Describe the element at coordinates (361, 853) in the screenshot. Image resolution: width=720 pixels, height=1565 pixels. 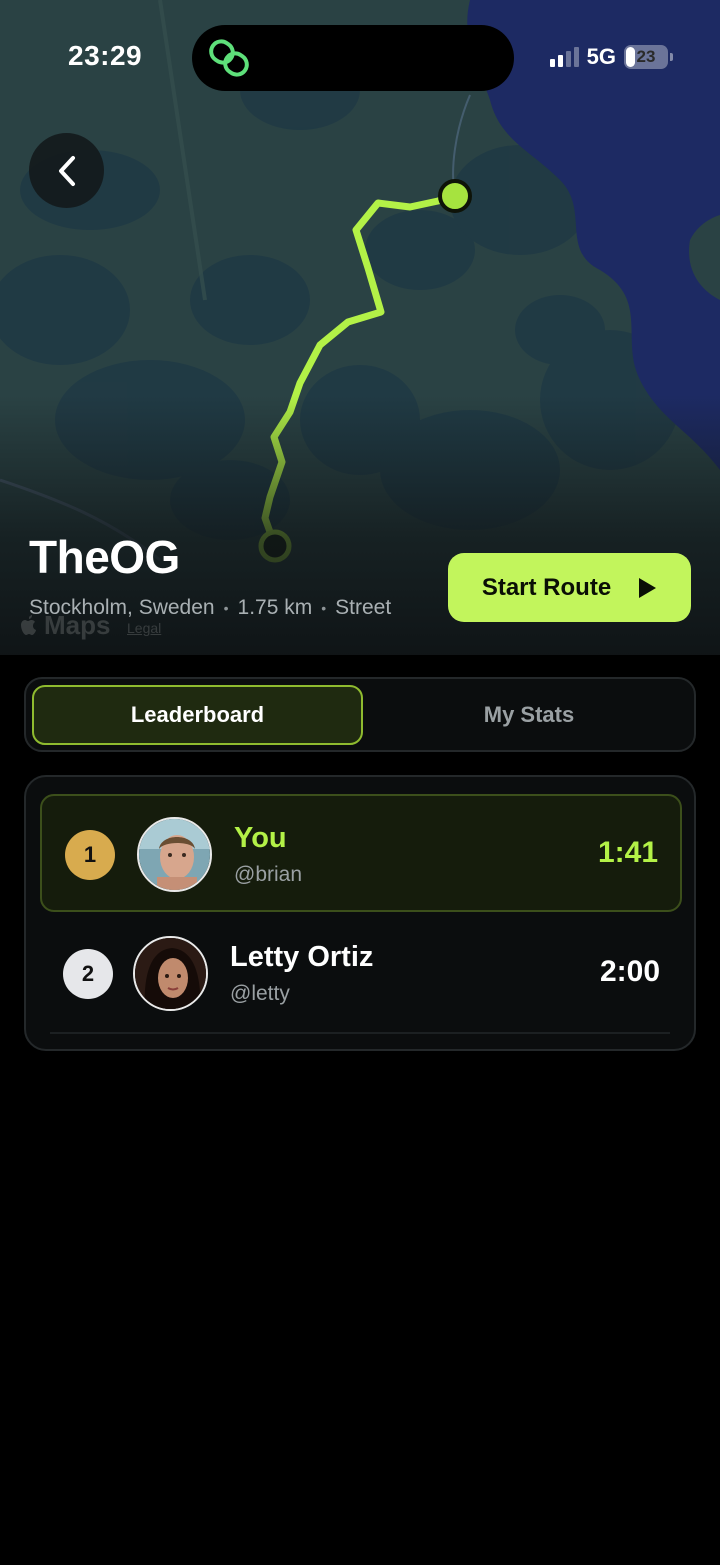
I see `leaderboard-row: 1 You @brian 1:41` at that location.